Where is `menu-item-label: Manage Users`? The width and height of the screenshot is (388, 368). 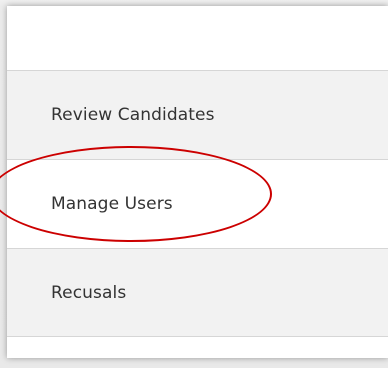
menu-item-label: Manage Users is located at coordinates (112, 204).